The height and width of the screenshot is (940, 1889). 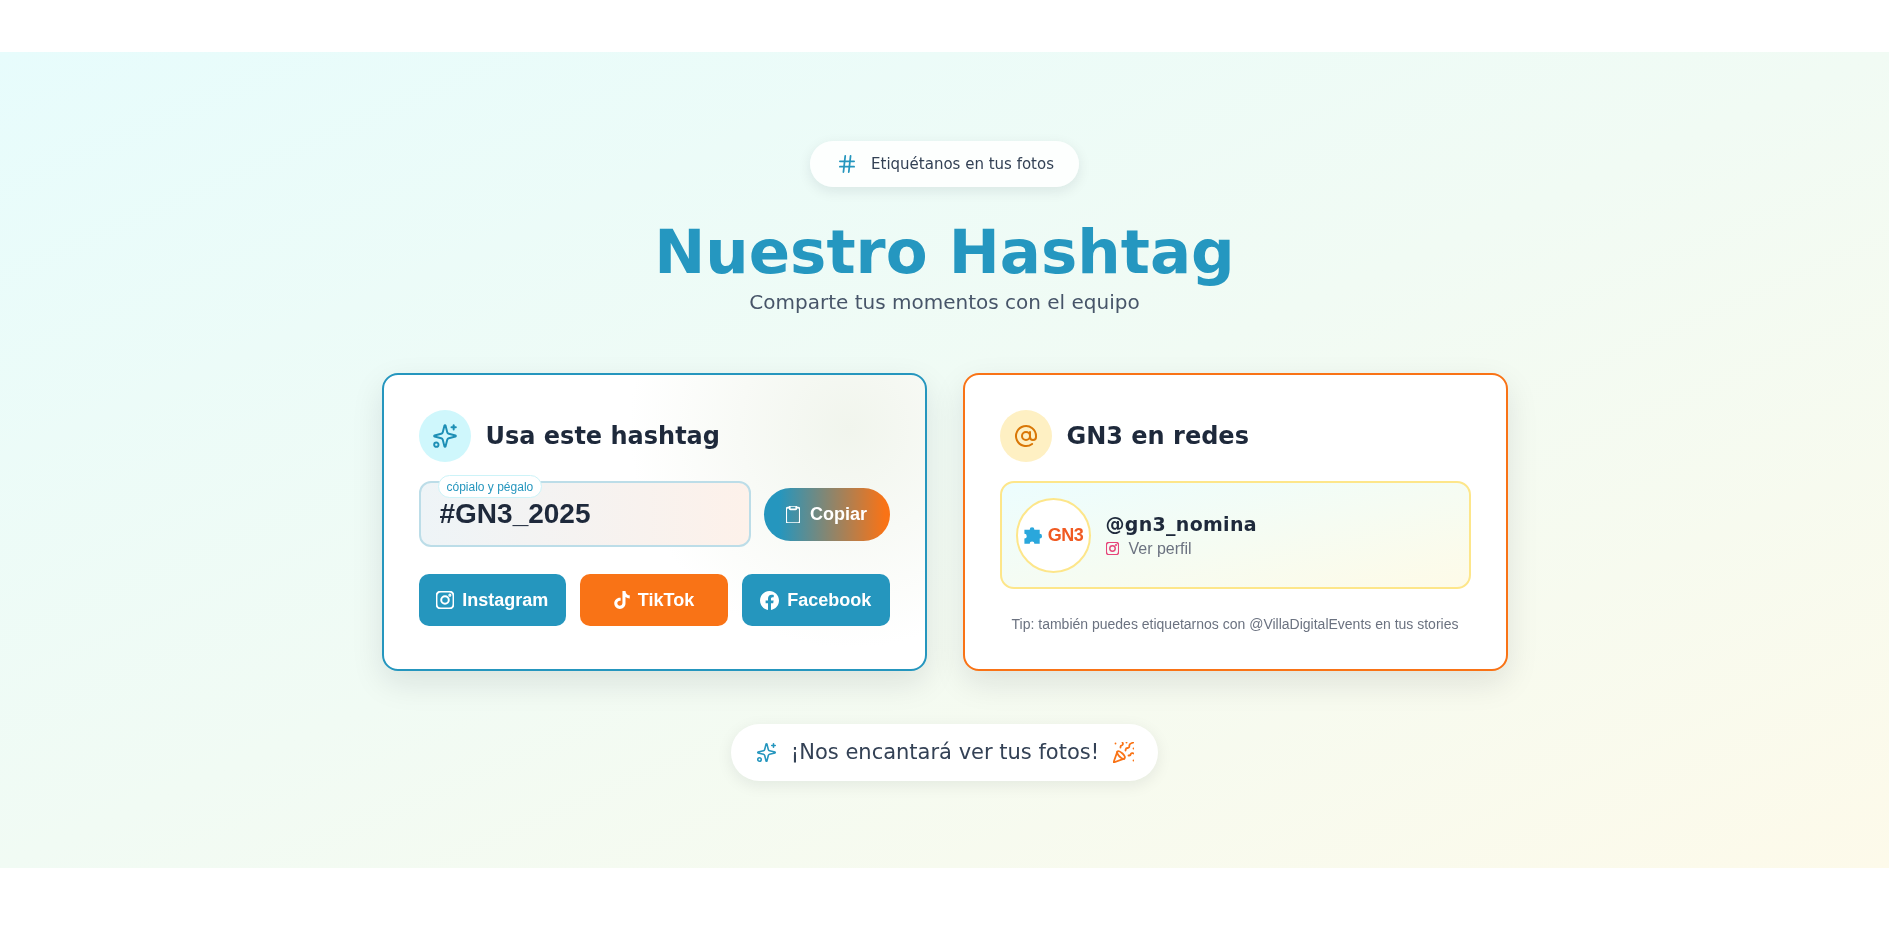 I want to click on social-button: Instagram, so click(x=492, y=600).